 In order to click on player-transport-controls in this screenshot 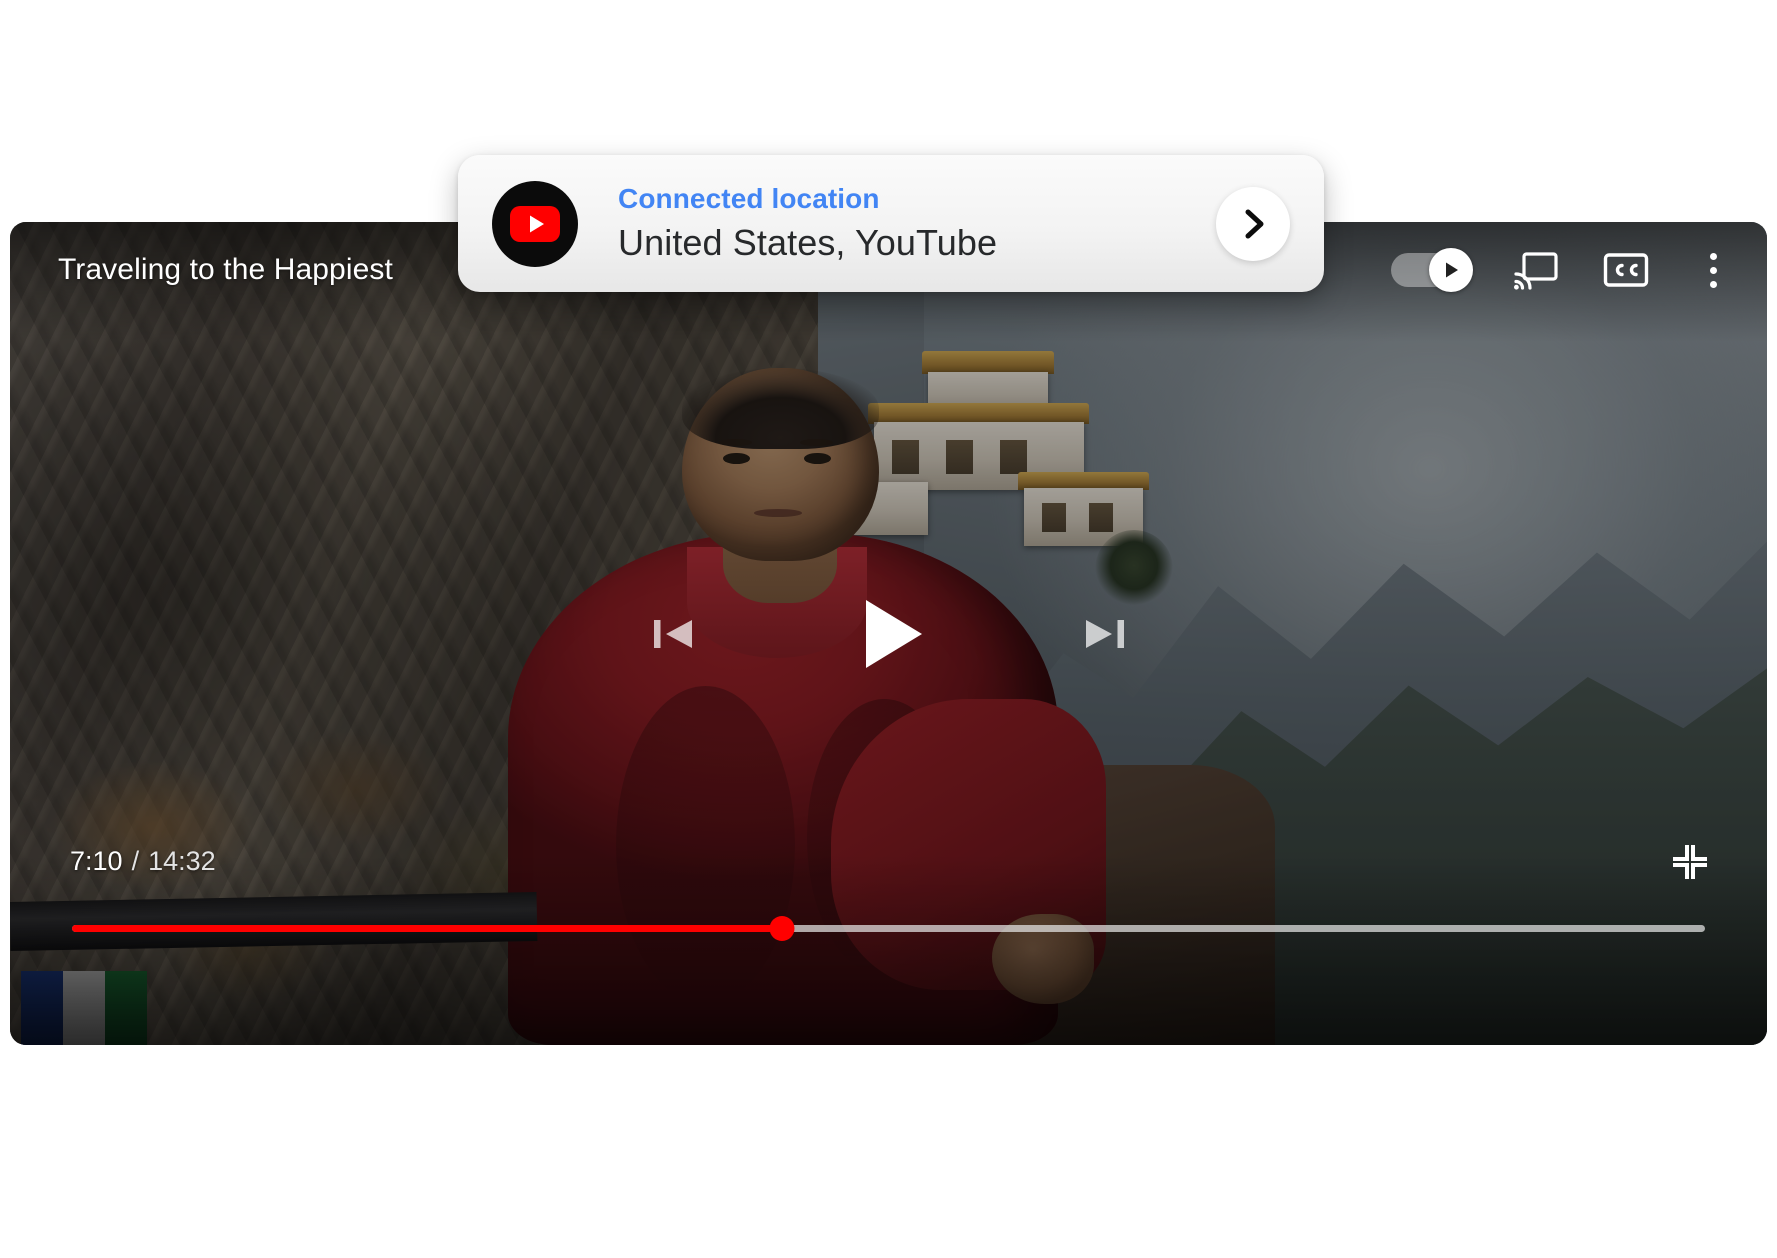, I will do `click(888, 634)`.